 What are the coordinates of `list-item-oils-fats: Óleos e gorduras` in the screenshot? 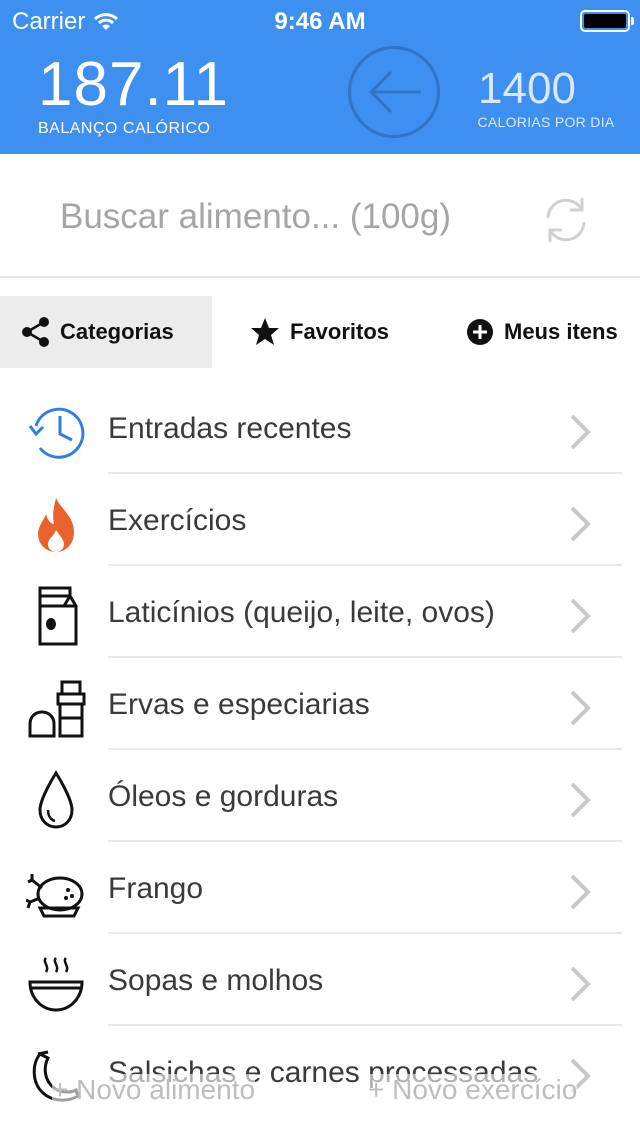 It's located at (320, 796).